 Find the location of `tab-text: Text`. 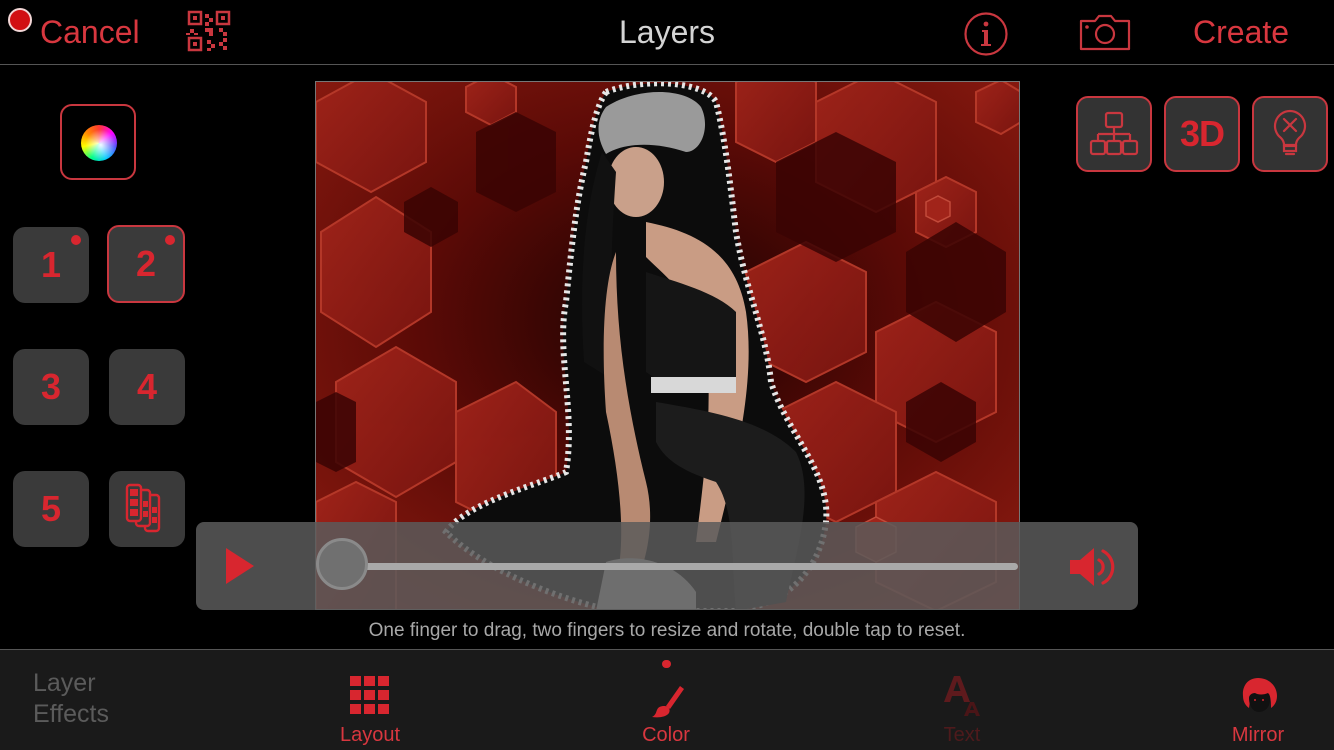

tab-text: Text is located at coordinates (962, 700).